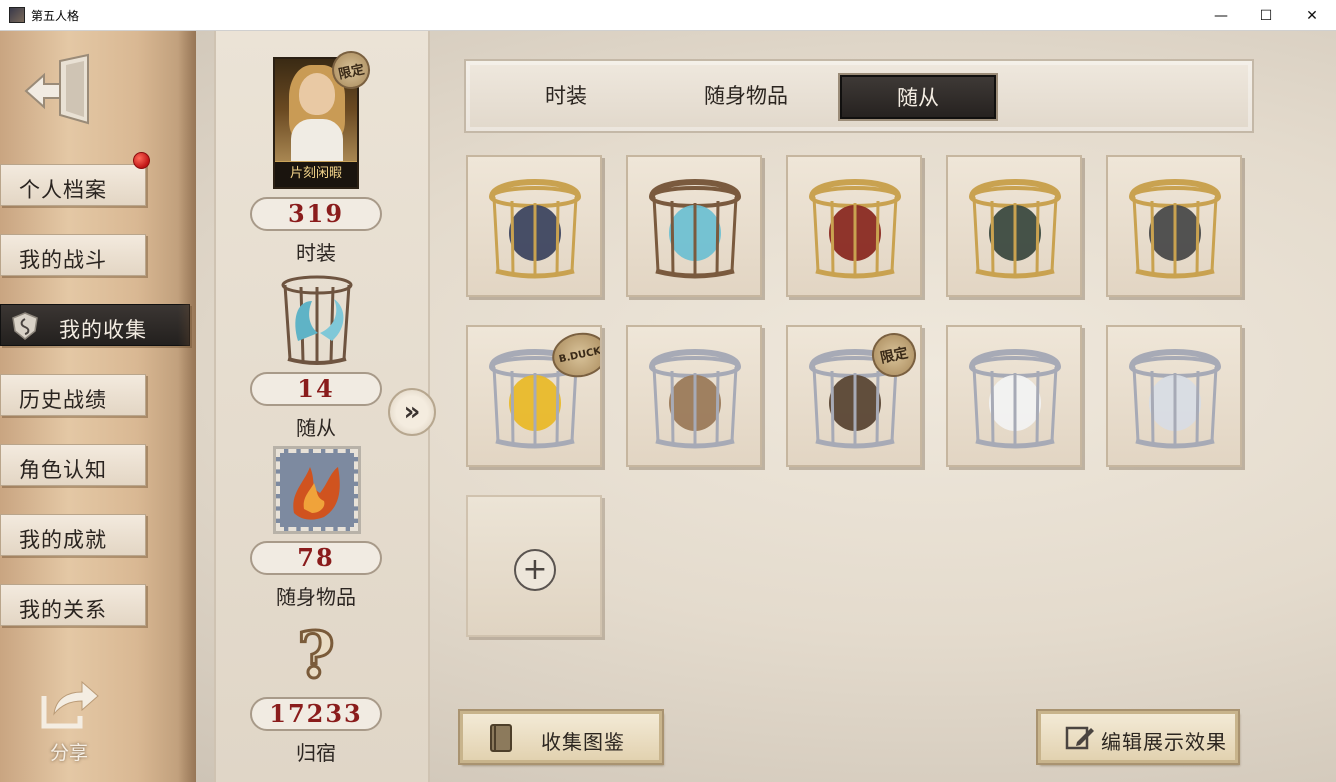 The height and width of the screenshot is (782, 1336). What do you see at coordinates (68, 753) in the screenshot?
I see `share-label: 分享` at bounding box center [68, 753].